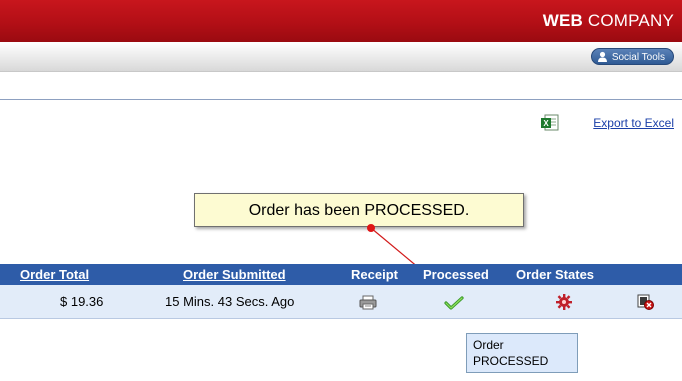 The height and width of the screenshot is (381, 682). What do you see at coordinates (341, 302) in the screenshot?
I see `table-row: $ 19.36 15 Mins. 43 Secs. Ago` at bounding box center [341, 302].